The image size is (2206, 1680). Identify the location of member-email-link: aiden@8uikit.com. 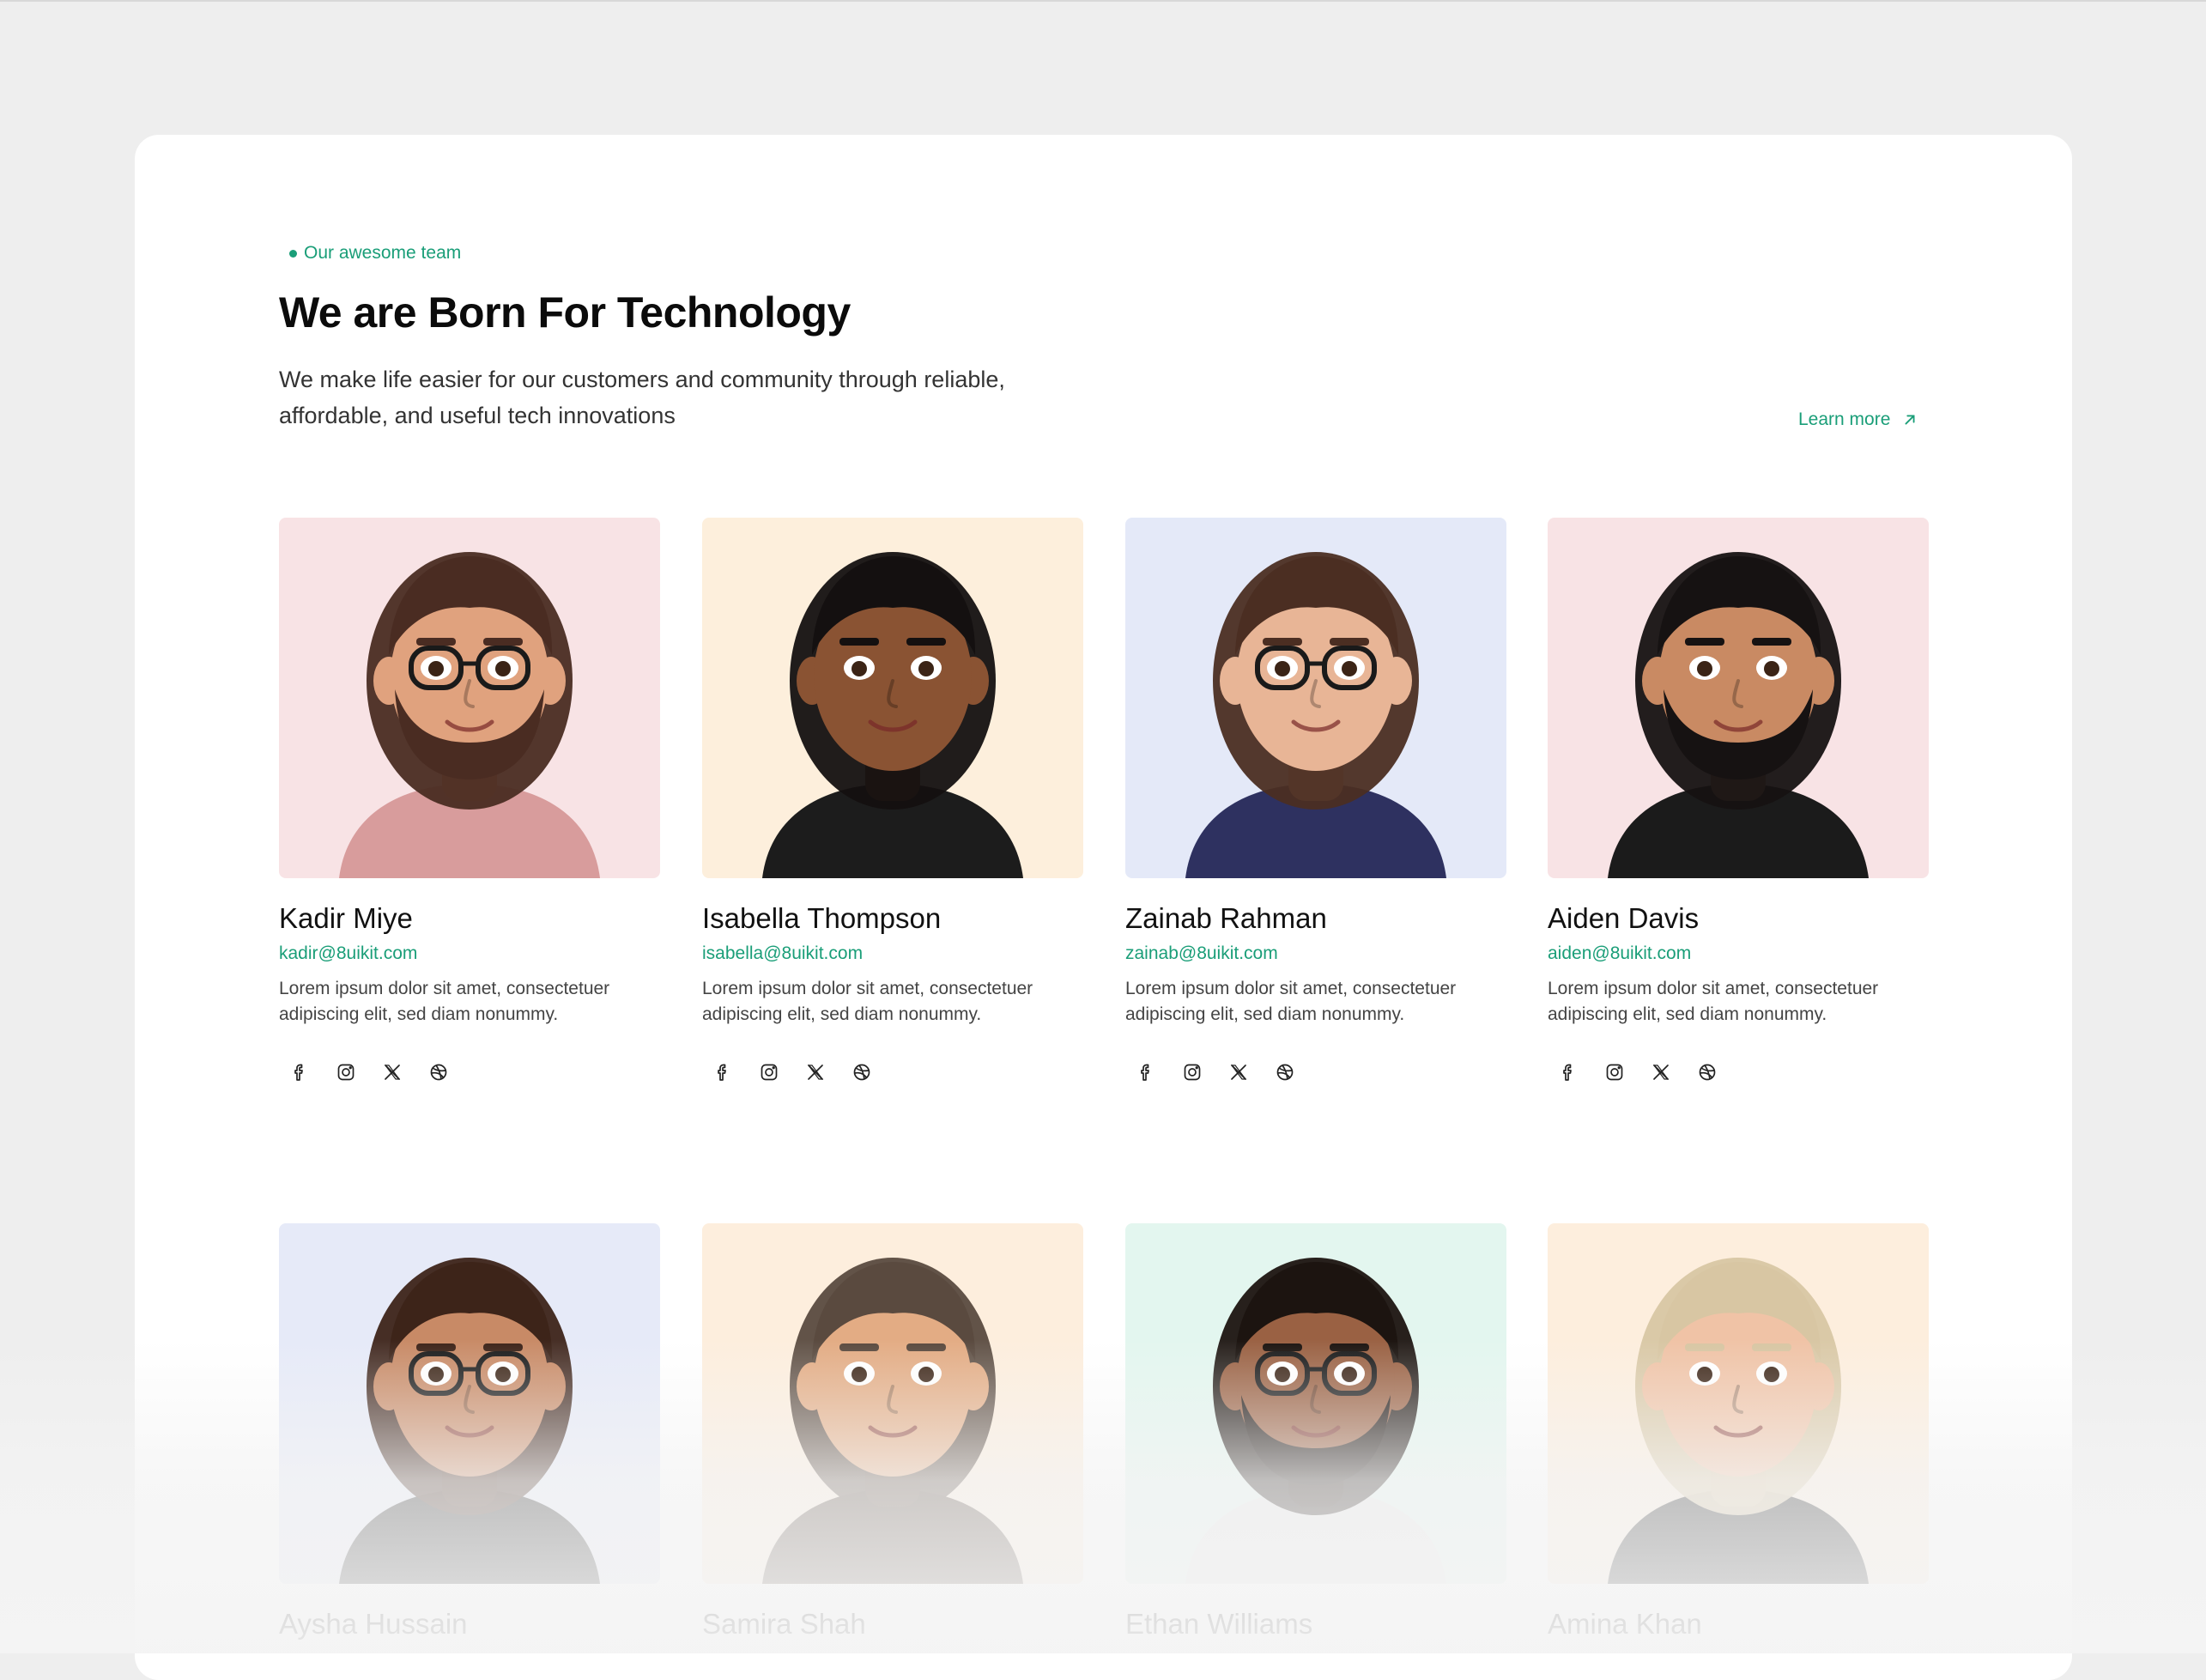
(1738, 954).